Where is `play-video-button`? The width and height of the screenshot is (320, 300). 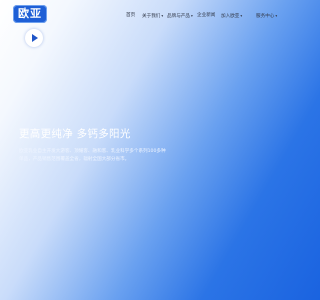 play-video-button is located at coordinates (34, 38).